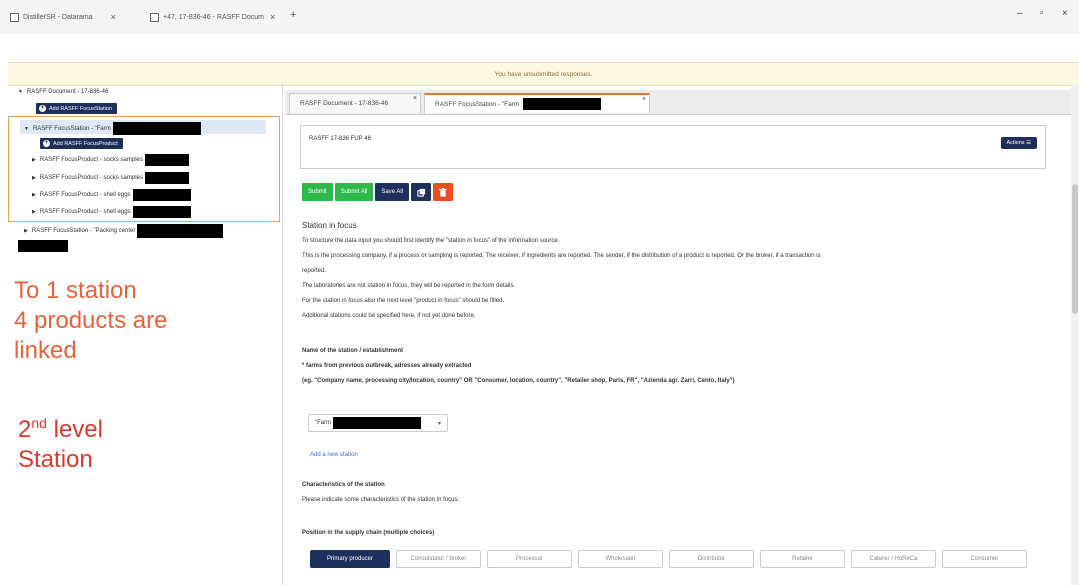 The image size is (1079, 585). I want to click on button-label: Add RASFF FocusStation, so click(80, 108).